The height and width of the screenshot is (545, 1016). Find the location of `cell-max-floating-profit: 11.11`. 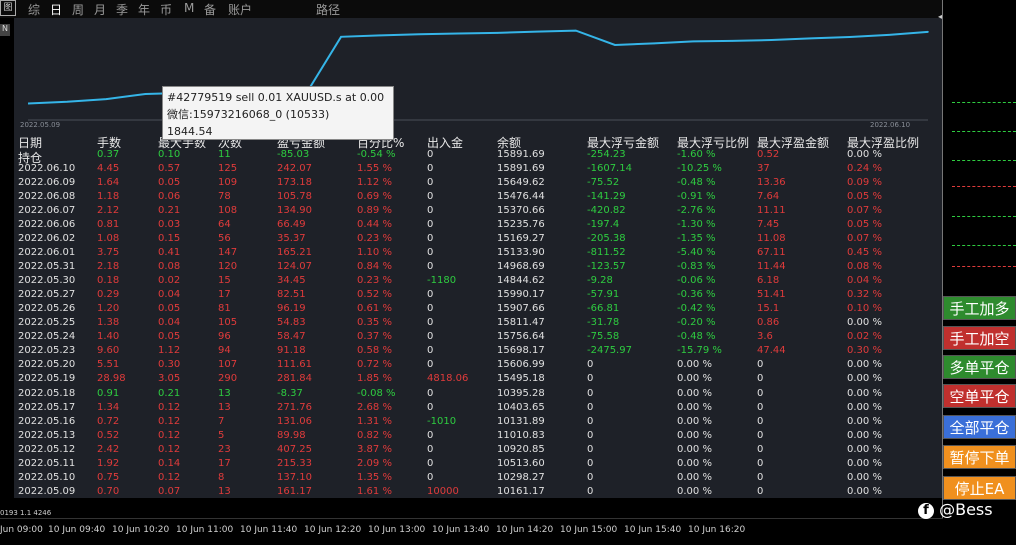

cell-max-floating-profit: 11.11 is located at coordinates (771, 211).